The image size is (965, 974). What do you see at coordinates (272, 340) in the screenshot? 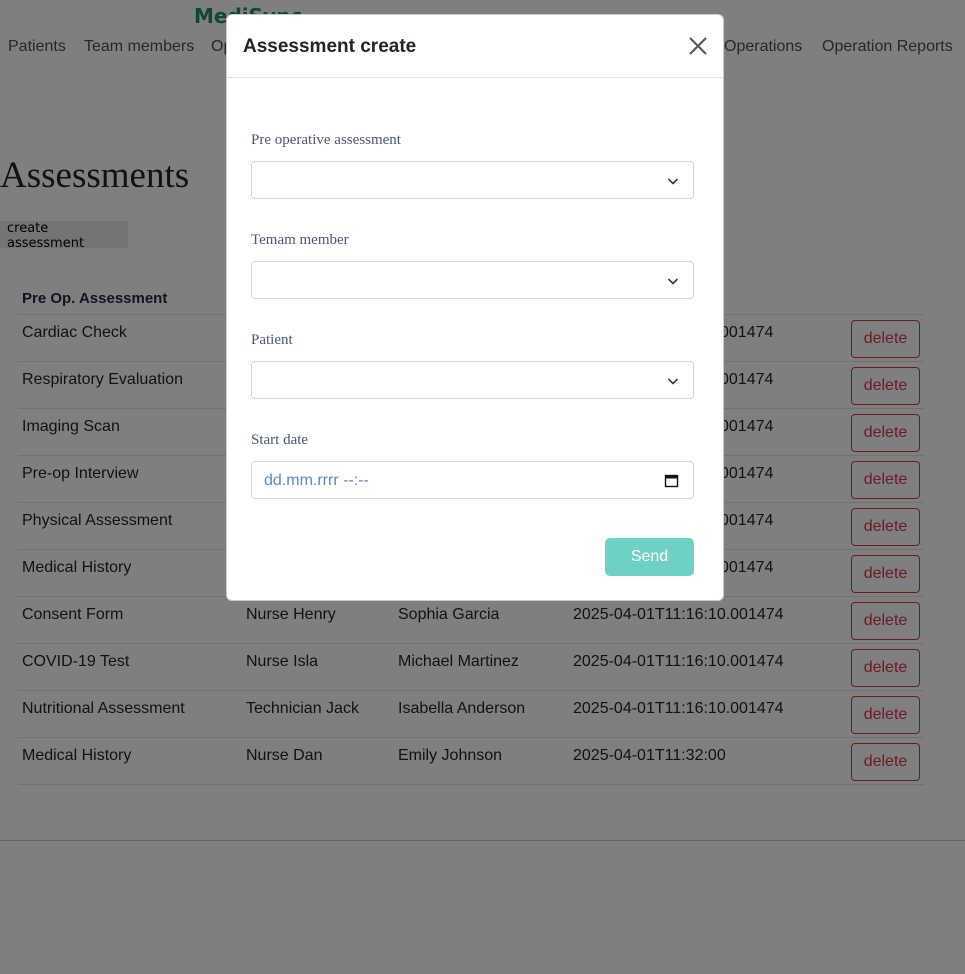
I see `patient-label: Patient` at bounding box center [272, 340].